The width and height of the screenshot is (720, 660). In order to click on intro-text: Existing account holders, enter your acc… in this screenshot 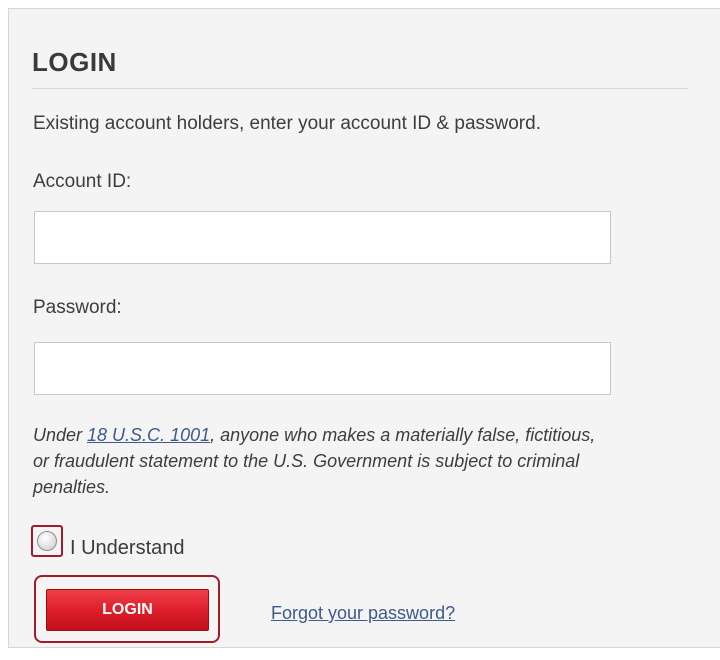, I will do `click(287, 123)`.